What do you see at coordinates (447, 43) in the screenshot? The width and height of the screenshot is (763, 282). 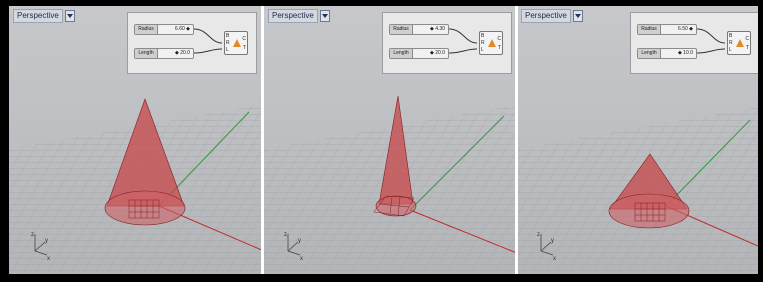 I see `grasshopper-canvas: Radius ◆ 4.30 Length ◆ 20.0 B R L C T` at bounding box center [447, 43].